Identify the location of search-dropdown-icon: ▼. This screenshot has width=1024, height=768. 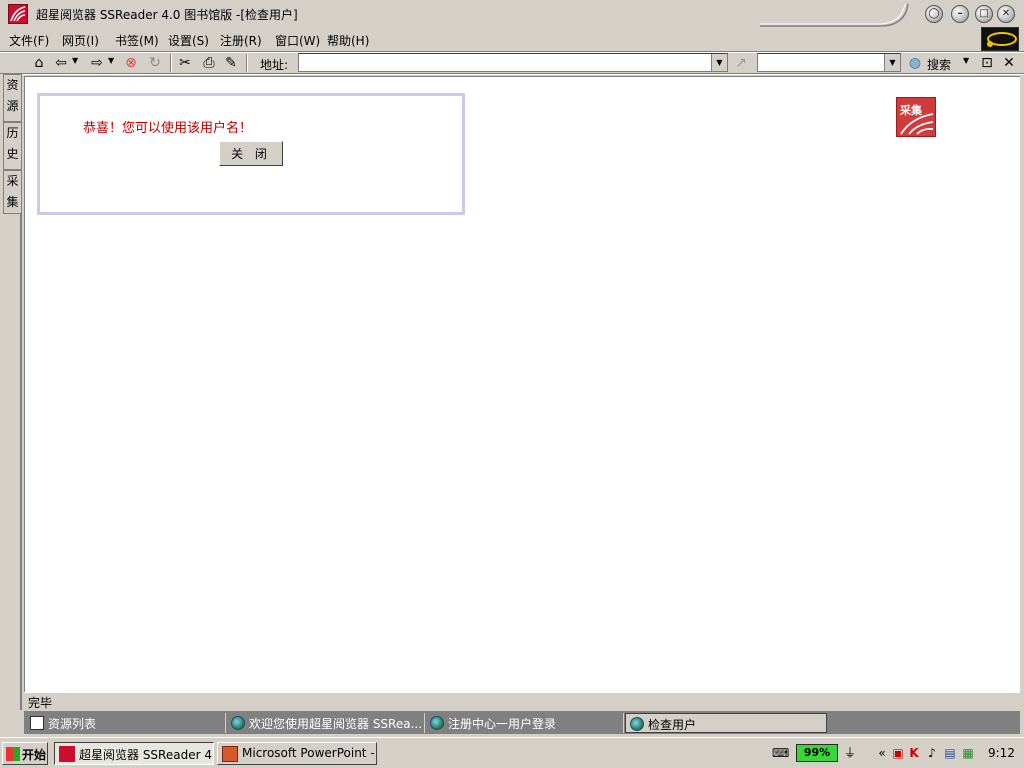
(892, 62).